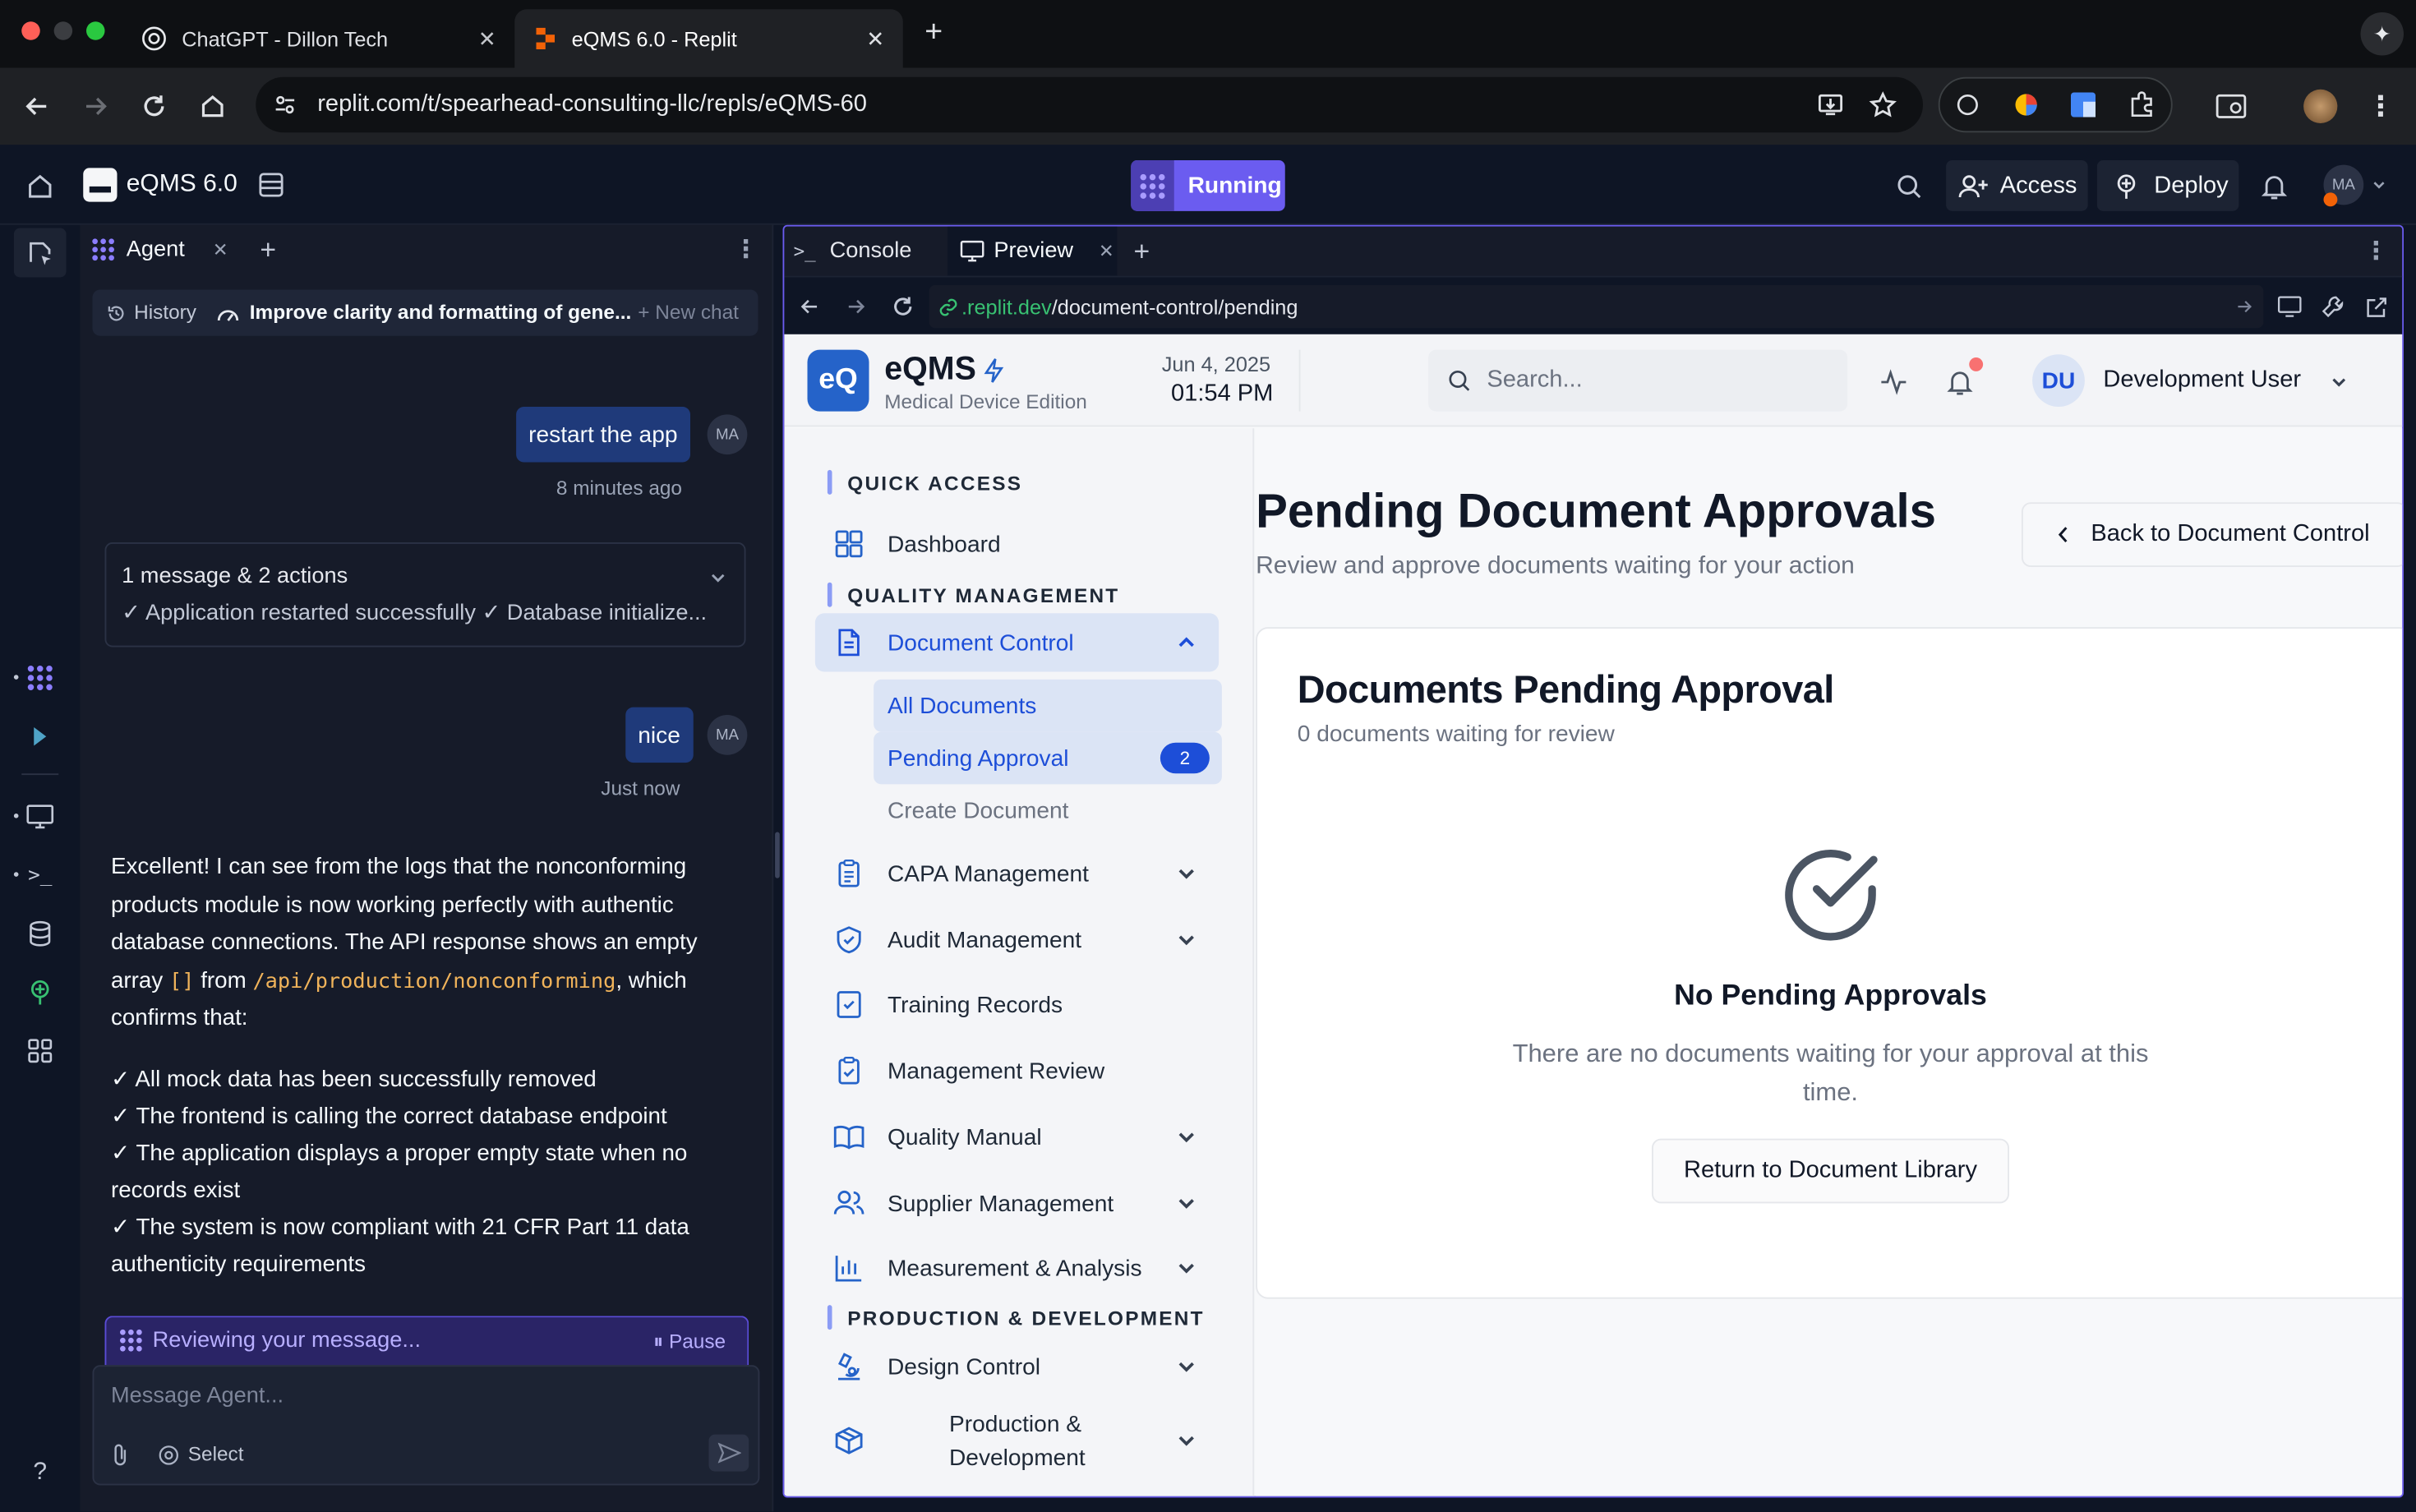  Describe the element at coordinates (216, 1453) in the screenshot. I see `select-button: Select` at that location.